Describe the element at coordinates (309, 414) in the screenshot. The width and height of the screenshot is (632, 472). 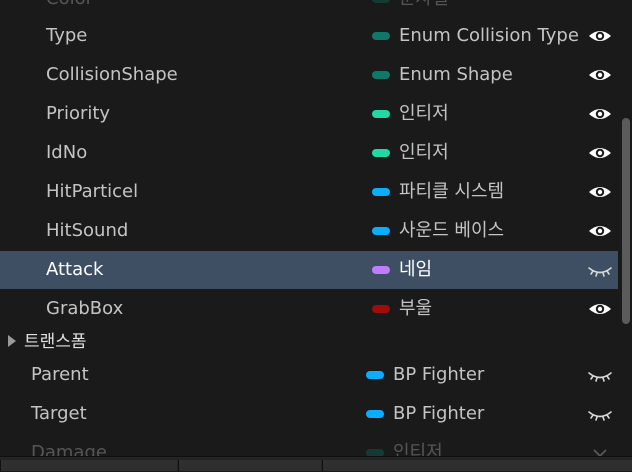
I see `variable-row-target: Target BP Fighter` at that location.